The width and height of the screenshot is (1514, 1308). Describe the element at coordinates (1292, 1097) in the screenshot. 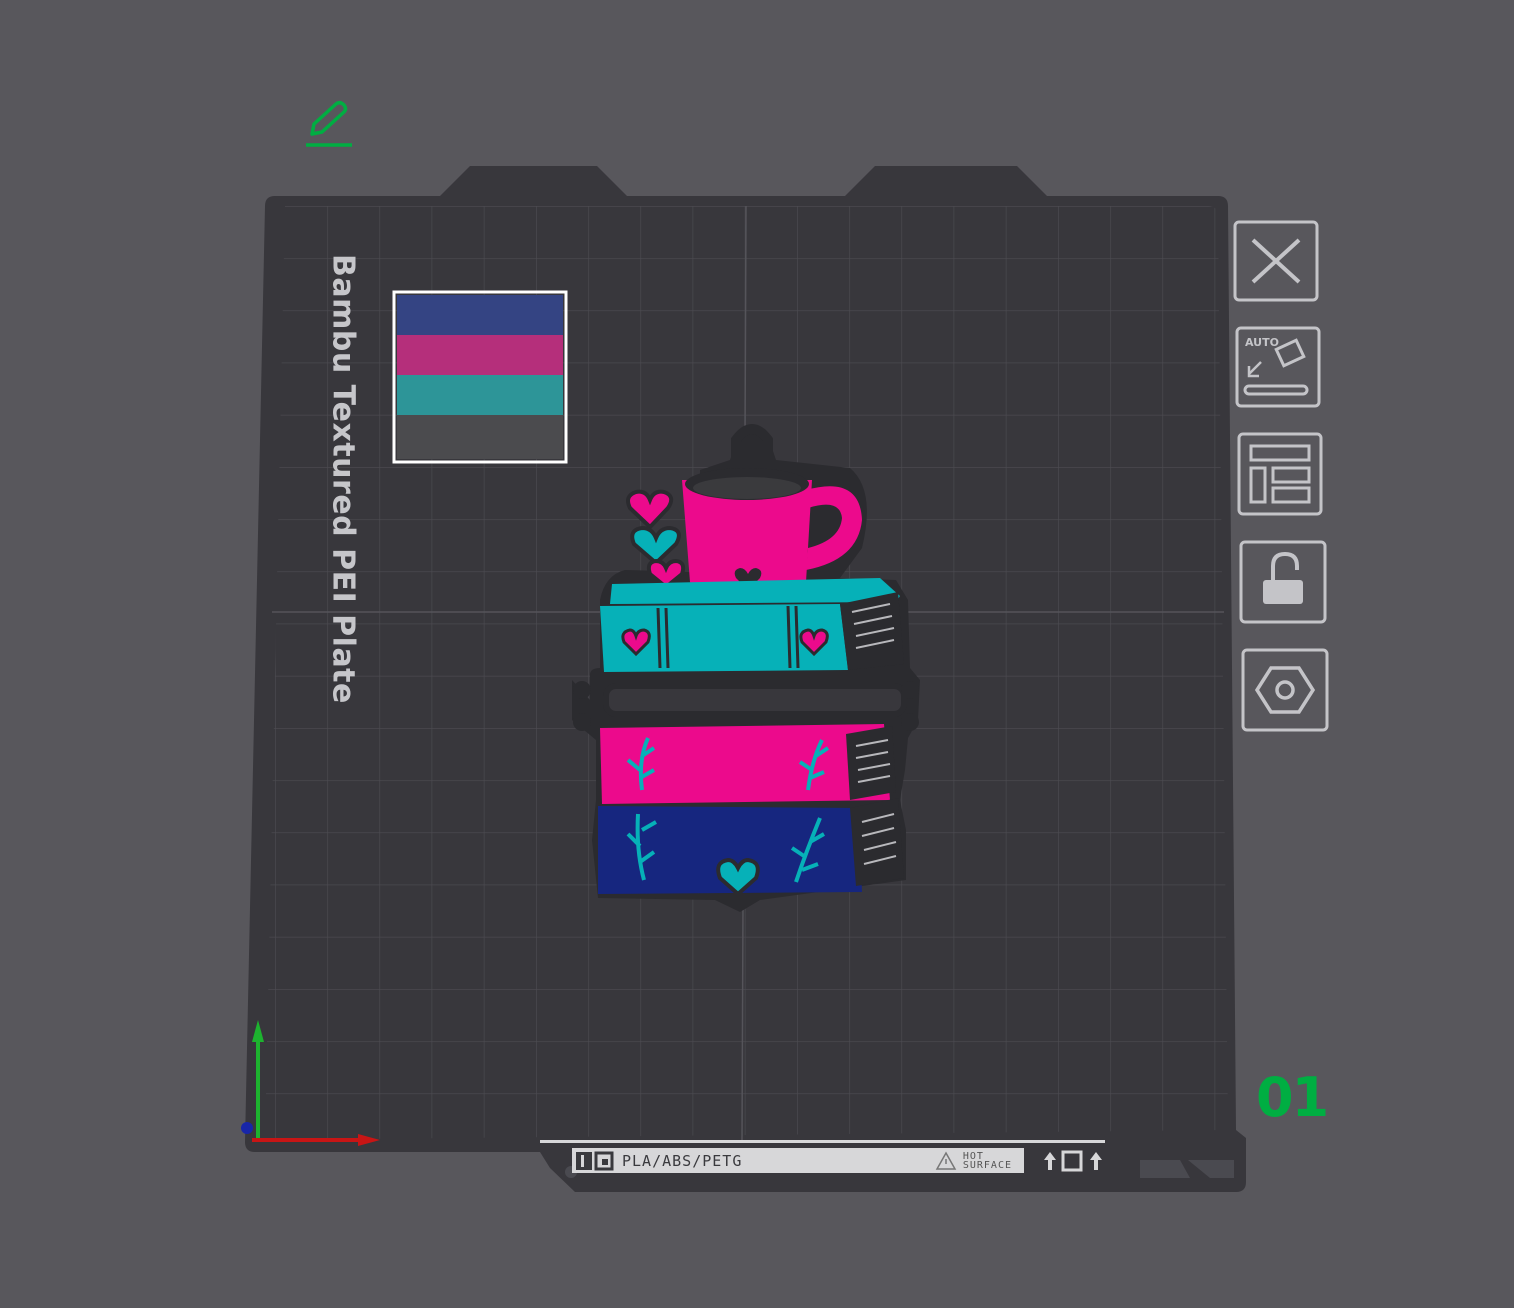

I see `plate-number: 01` at that location.